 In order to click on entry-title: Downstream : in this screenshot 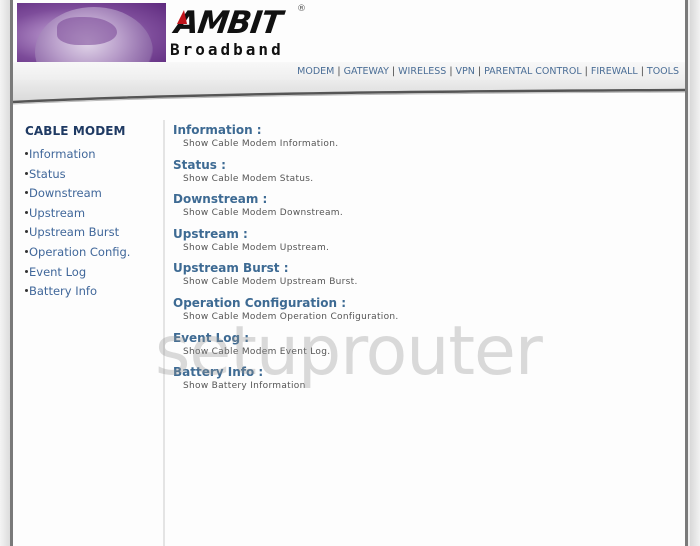, I will do `click(423, 199)`.